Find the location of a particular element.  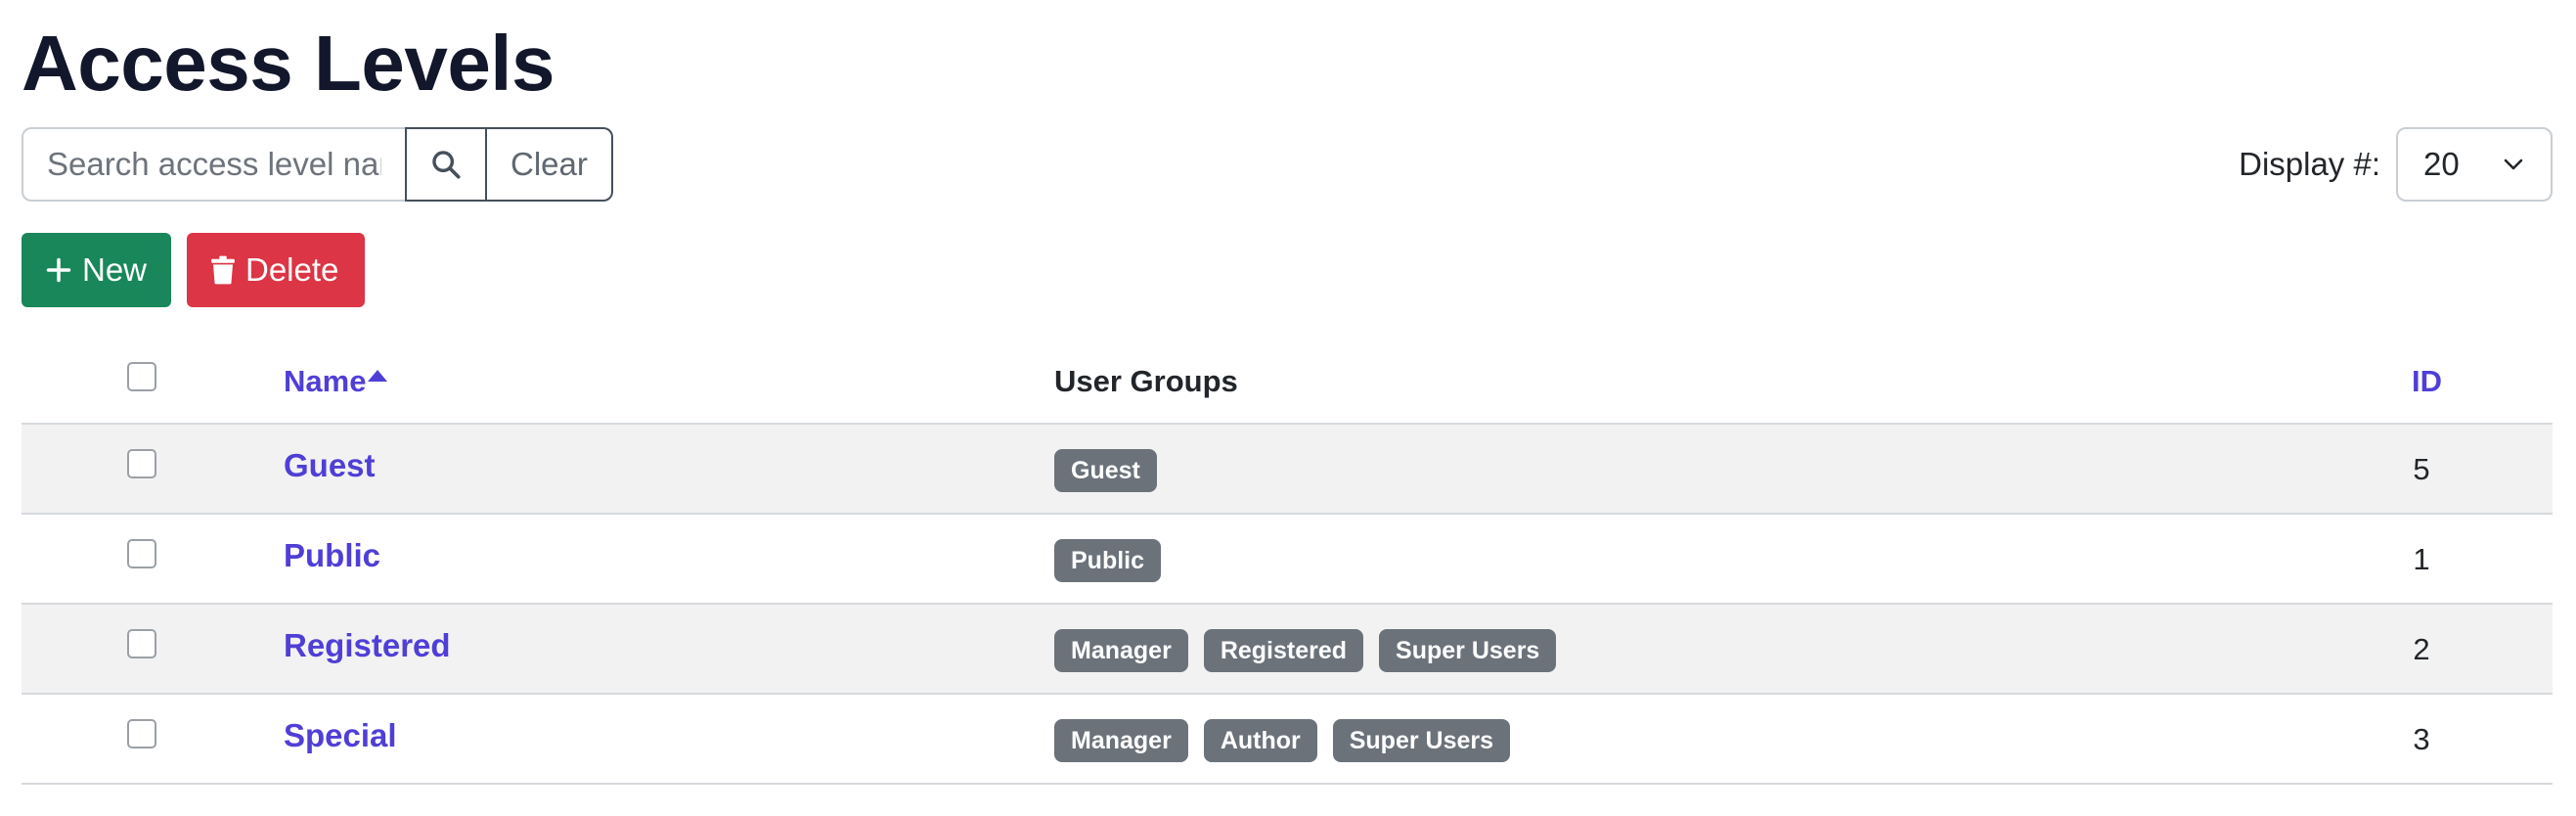

user-group-badge: Public is located at coordinates (1108, 560).